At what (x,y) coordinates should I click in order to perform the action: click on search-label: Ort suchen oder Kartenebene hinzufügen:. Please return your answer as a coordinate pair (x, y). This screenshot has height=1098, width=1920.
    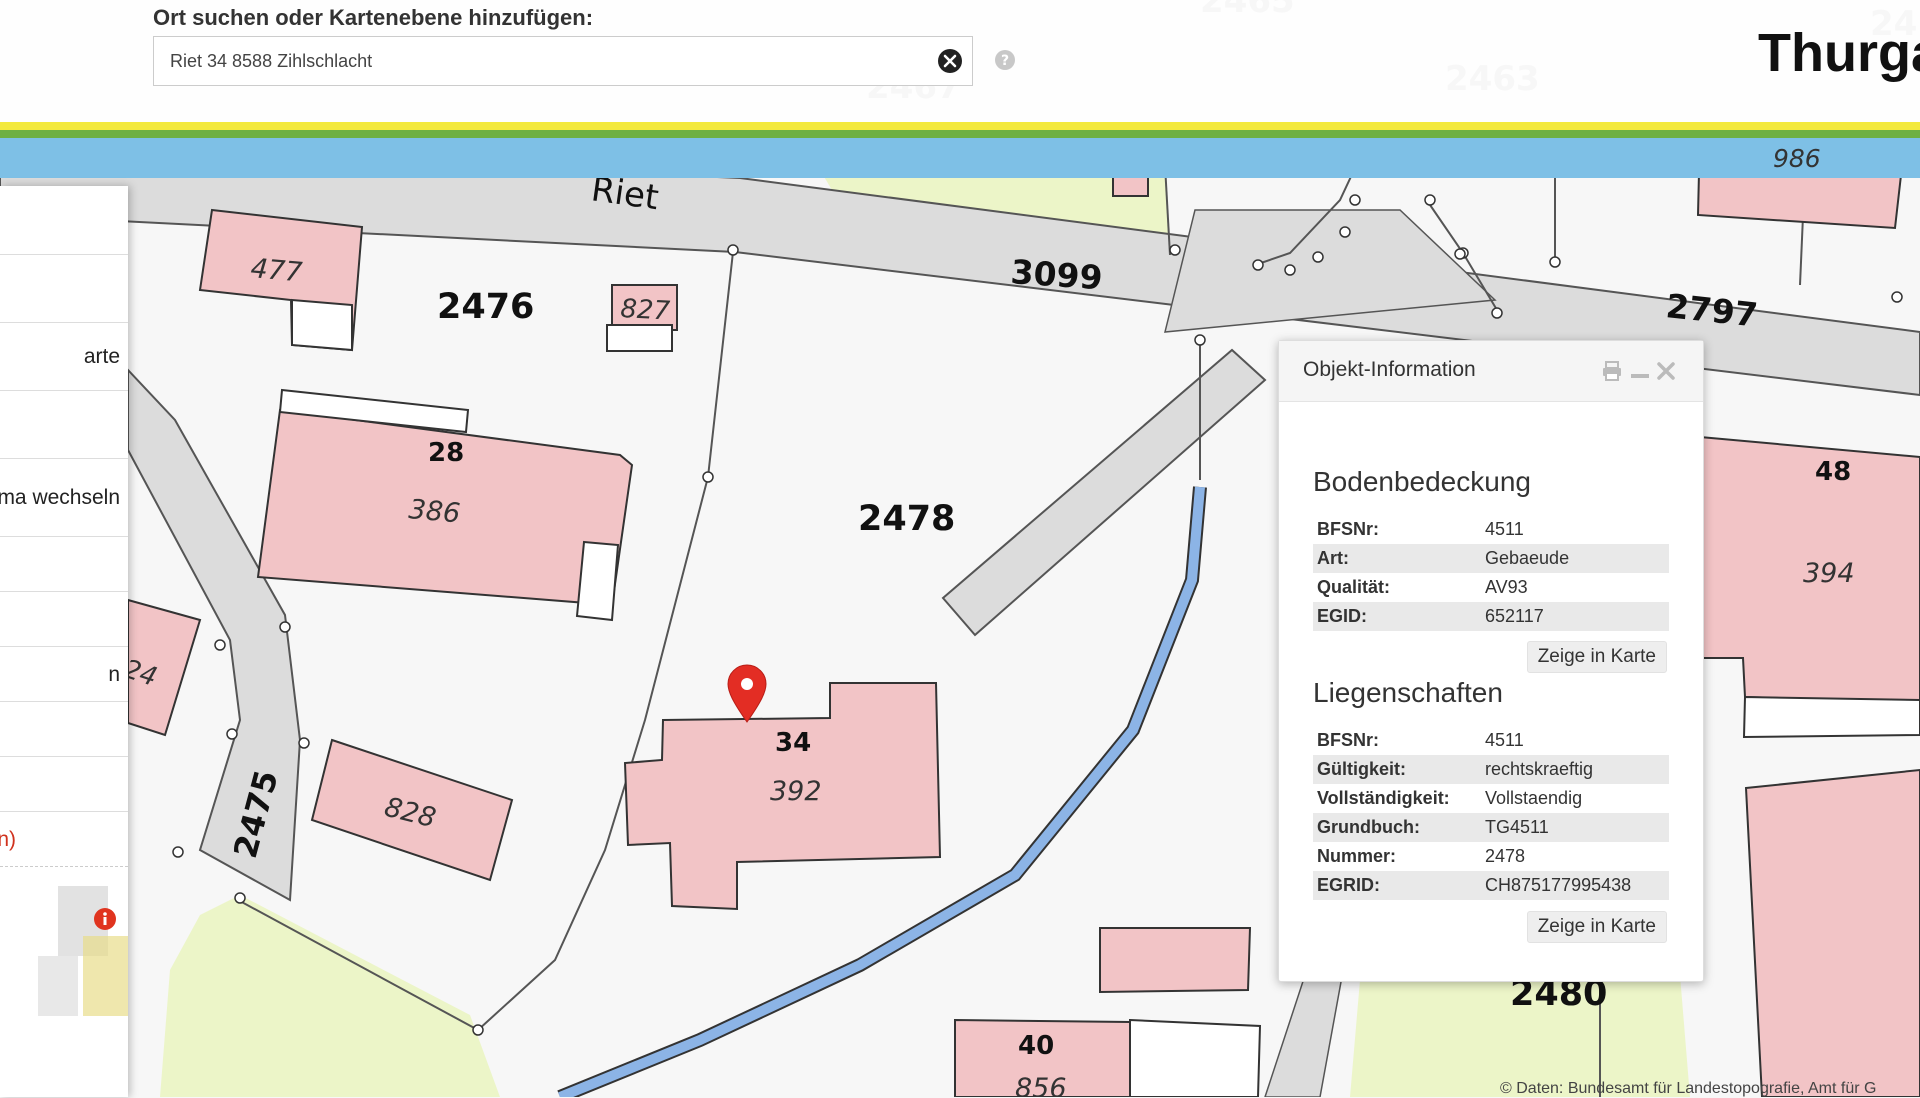
    Looking at the image, I should click on (373, 17).